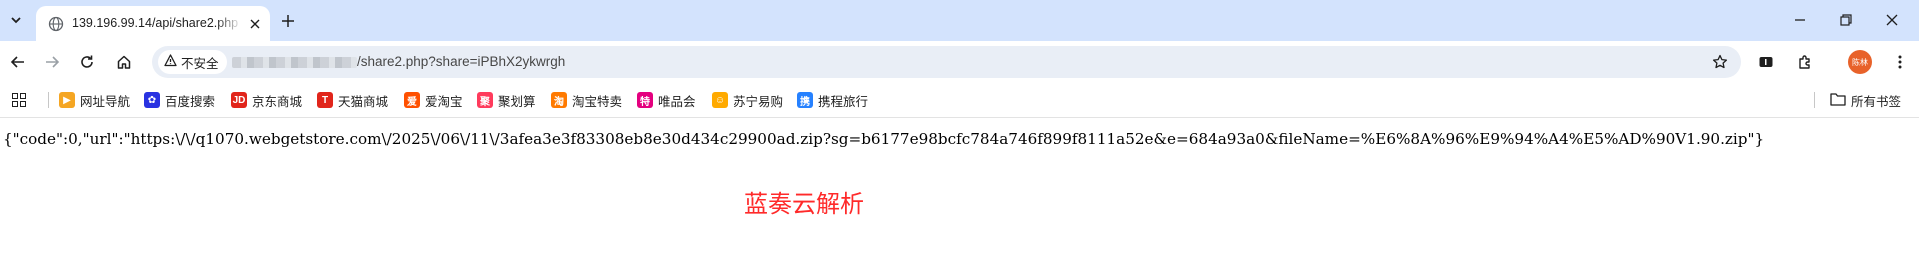 The height and width of the screenshot is (273, 1919). I want to click on apps-grid-icon, so click(19, 100).